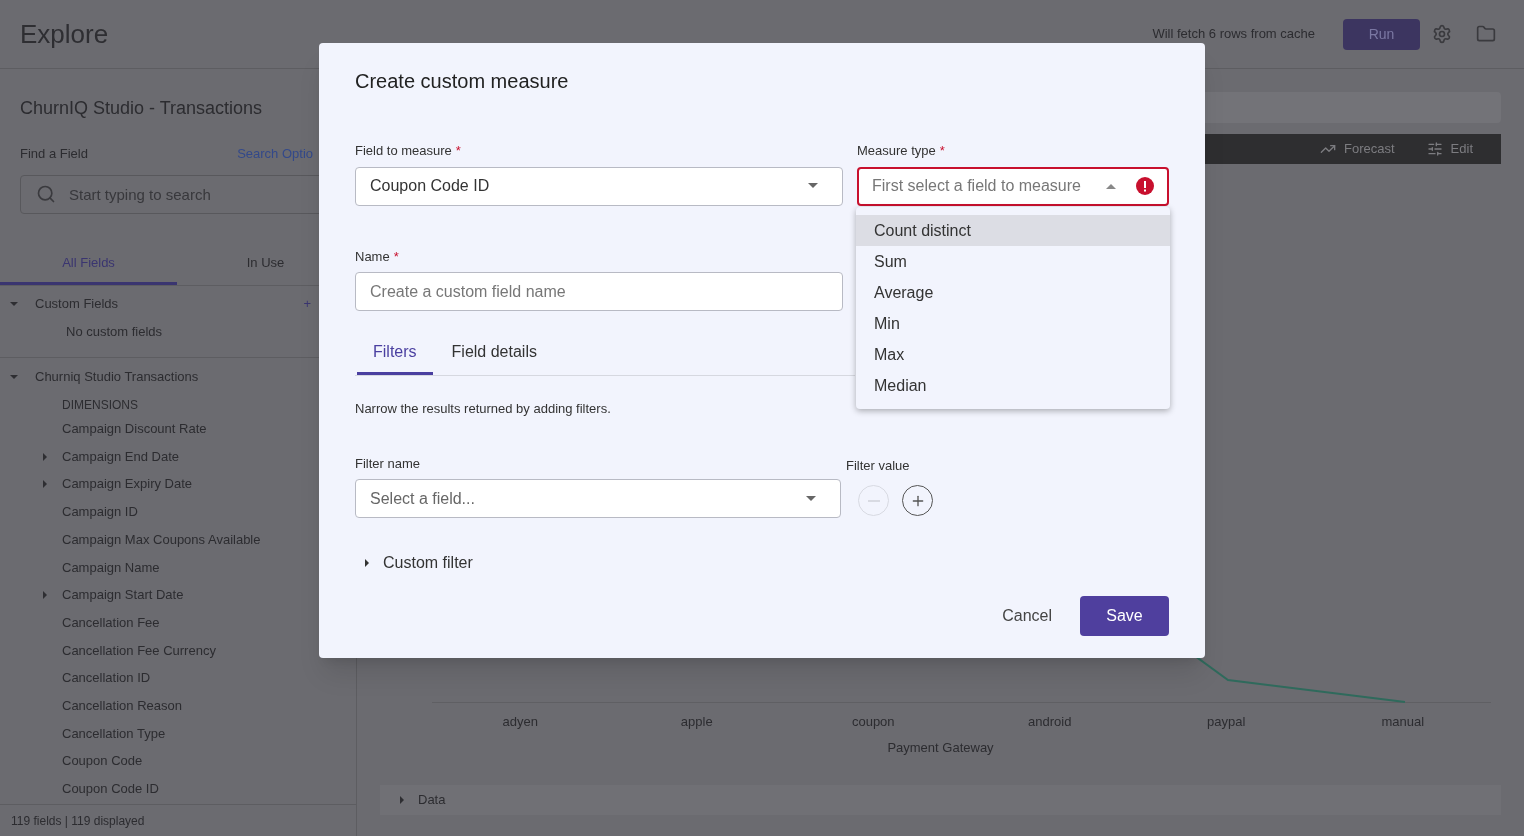 Image resolution: width=1524 pixels, height=836 pixels. What do you see at coordinates (873, 722) in the screenshot?
I see `axis-label: coupon` at bounding box center [873, 722].